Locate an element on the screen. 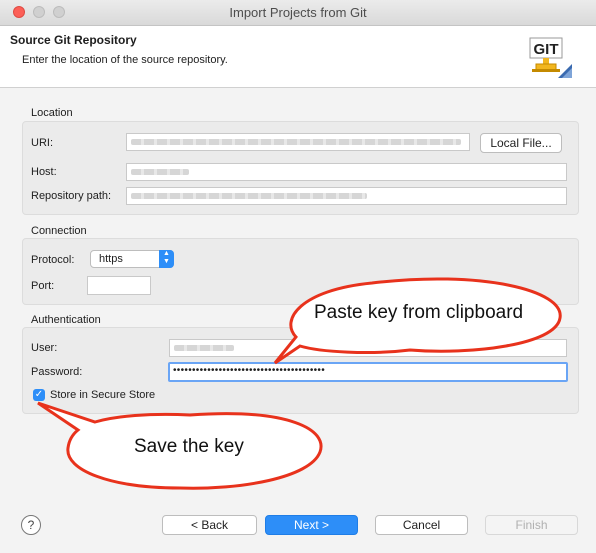  save-callout-text: Save the key is located at coordinates (189, 446).